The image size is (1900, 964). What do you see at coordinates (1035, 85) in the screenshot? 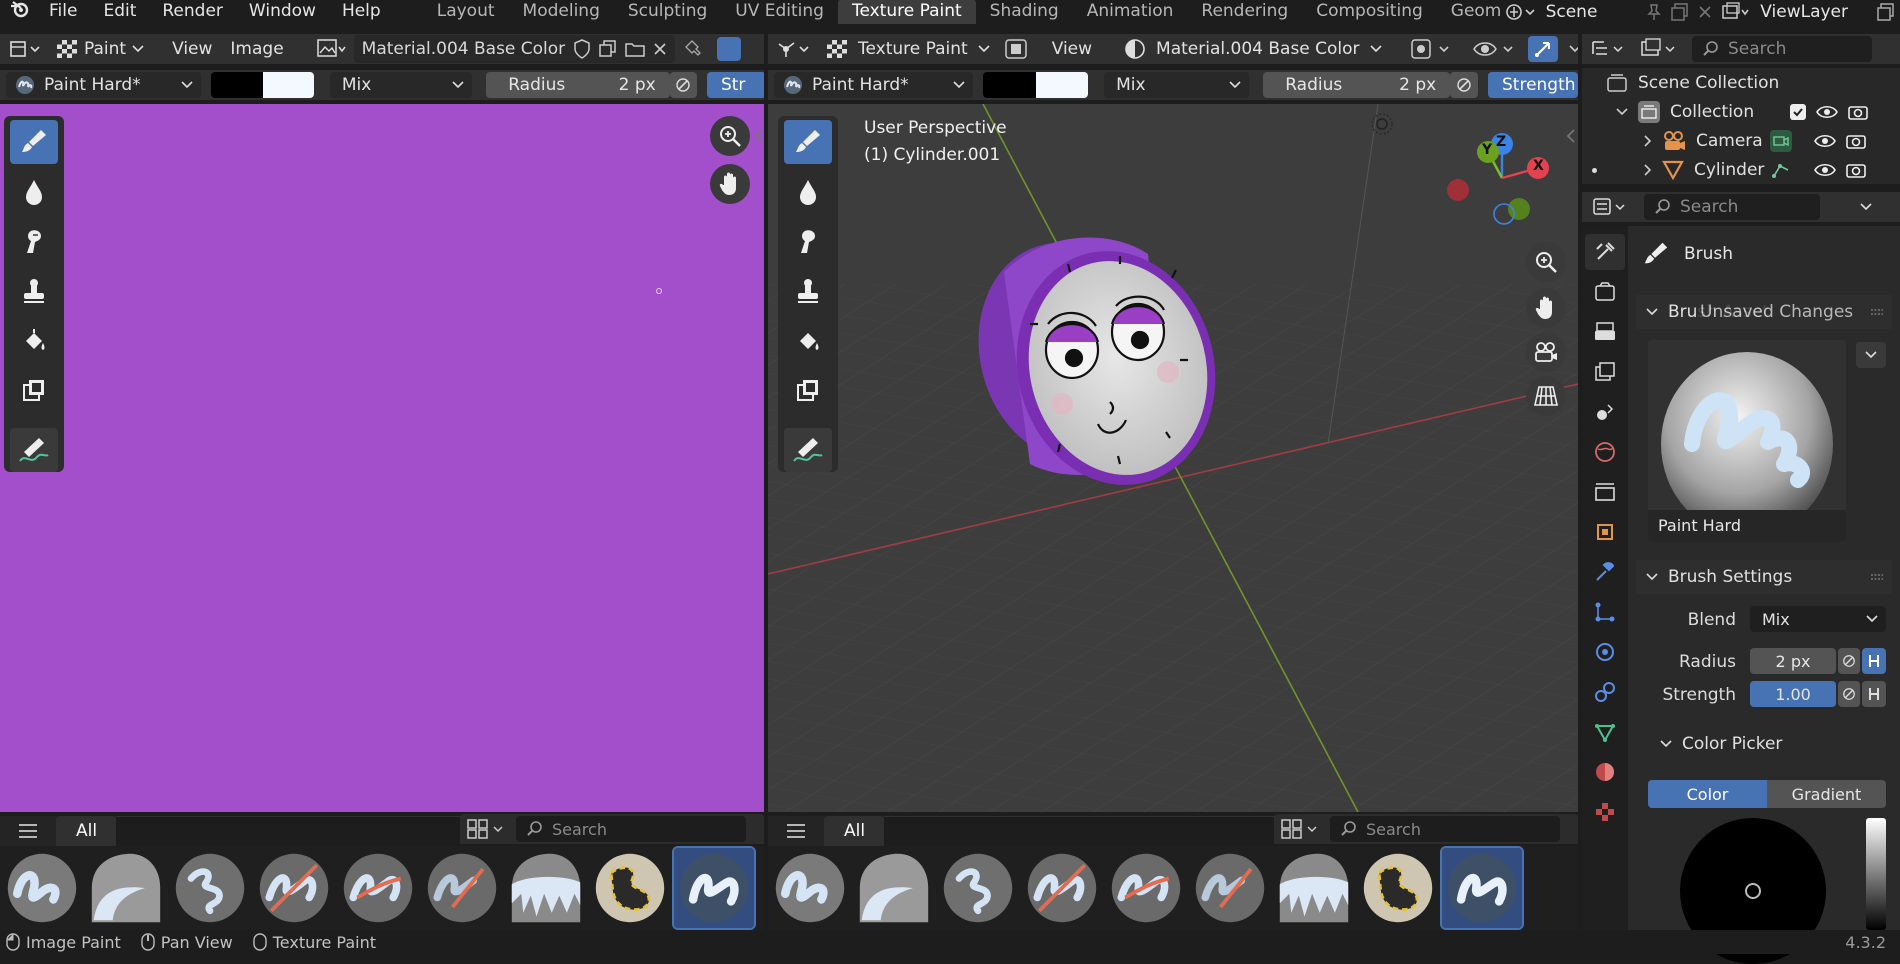
I see `color-swatches-viewport` at bounding box center [1035, 85].